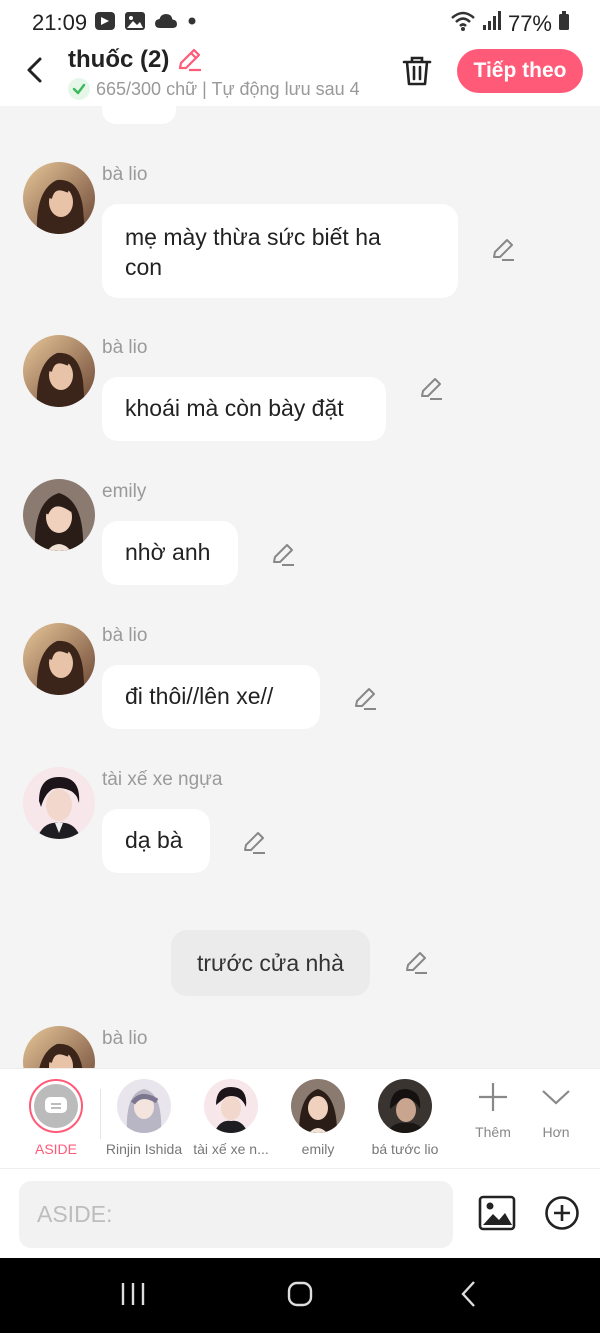 The image size is (600, 1333). I want to click on checkmark-icon, so click(79, 89).